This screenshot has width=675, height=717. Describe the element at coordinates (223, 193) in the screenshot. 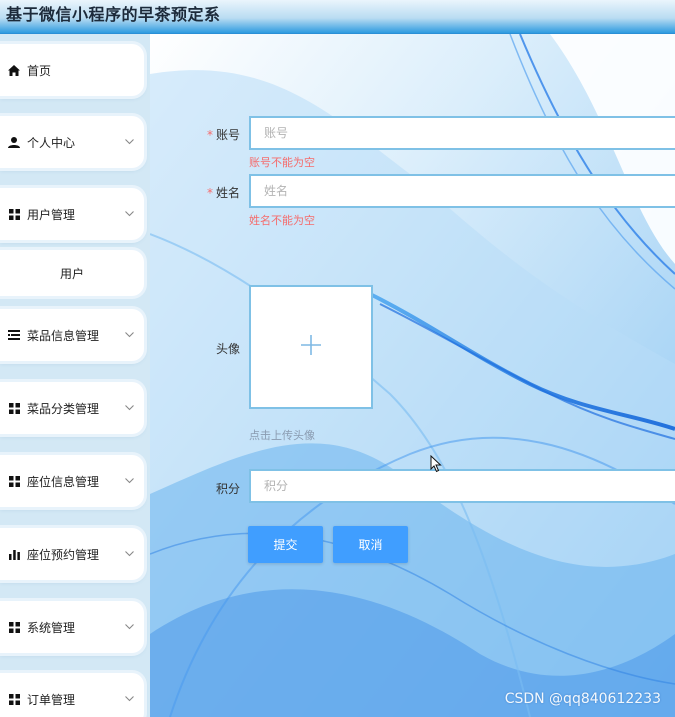

I see `name-label: * 姓名` at that location.